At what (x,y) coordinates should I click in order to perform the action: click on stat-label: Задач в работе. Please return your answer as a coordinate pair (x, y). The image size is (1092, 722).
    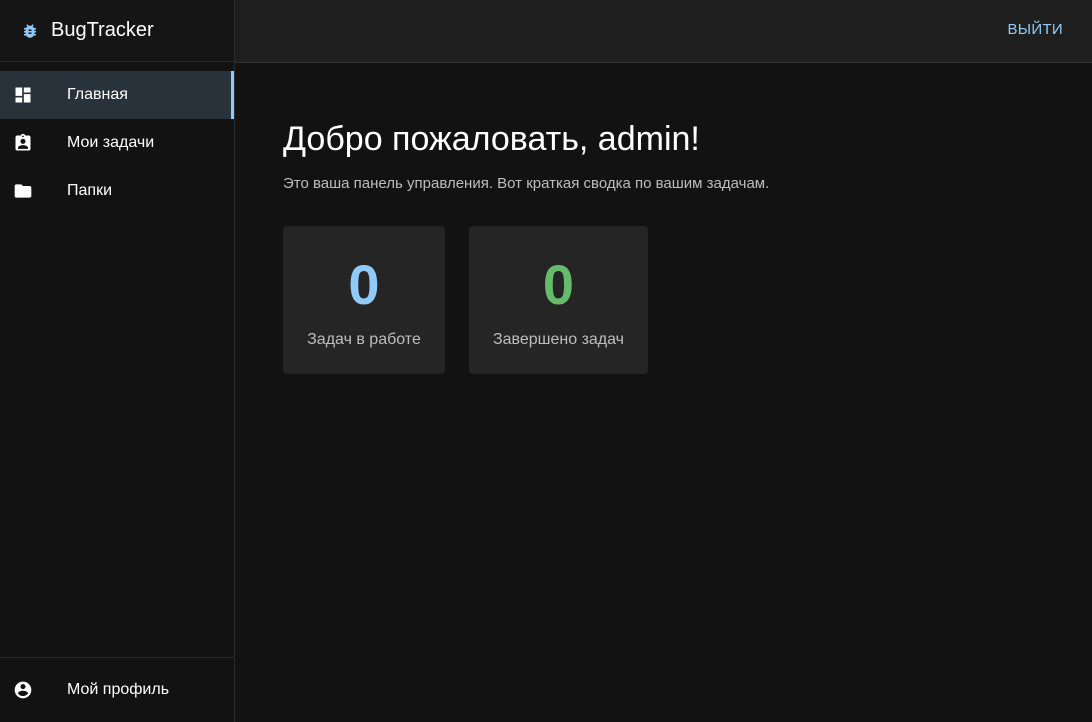
    Looking at the image, I should click on (364, 339).